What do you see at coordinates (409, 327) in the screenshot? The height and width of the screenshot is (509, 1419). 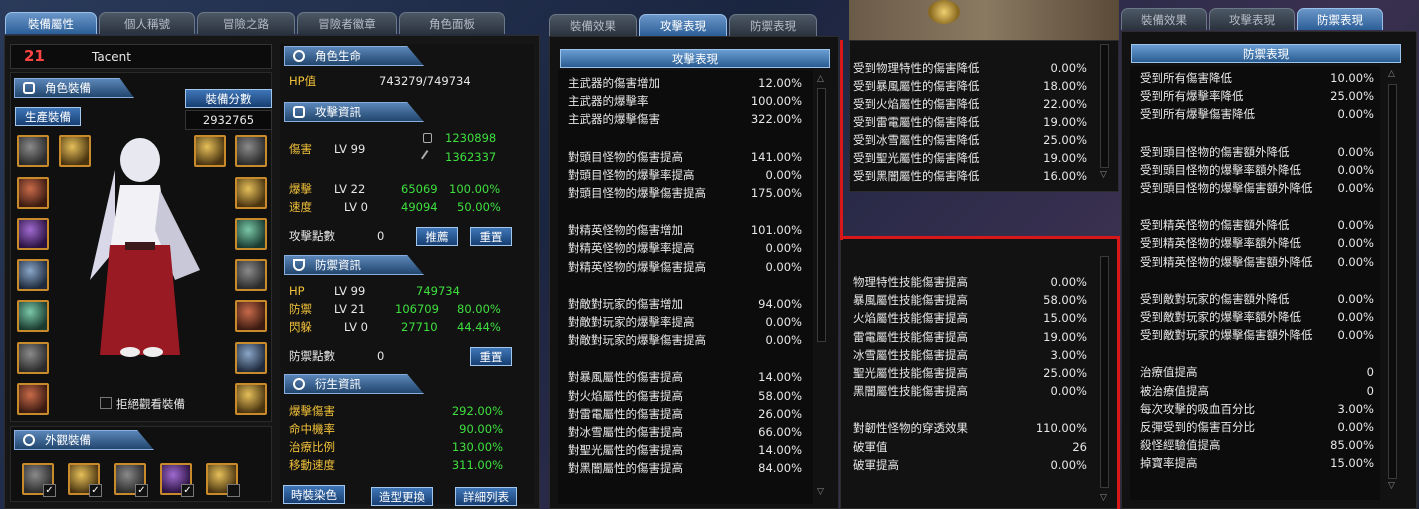 I see `eva-row: 閃躲 LV 0 27710 44.44%` at bounding box center [409, 327].